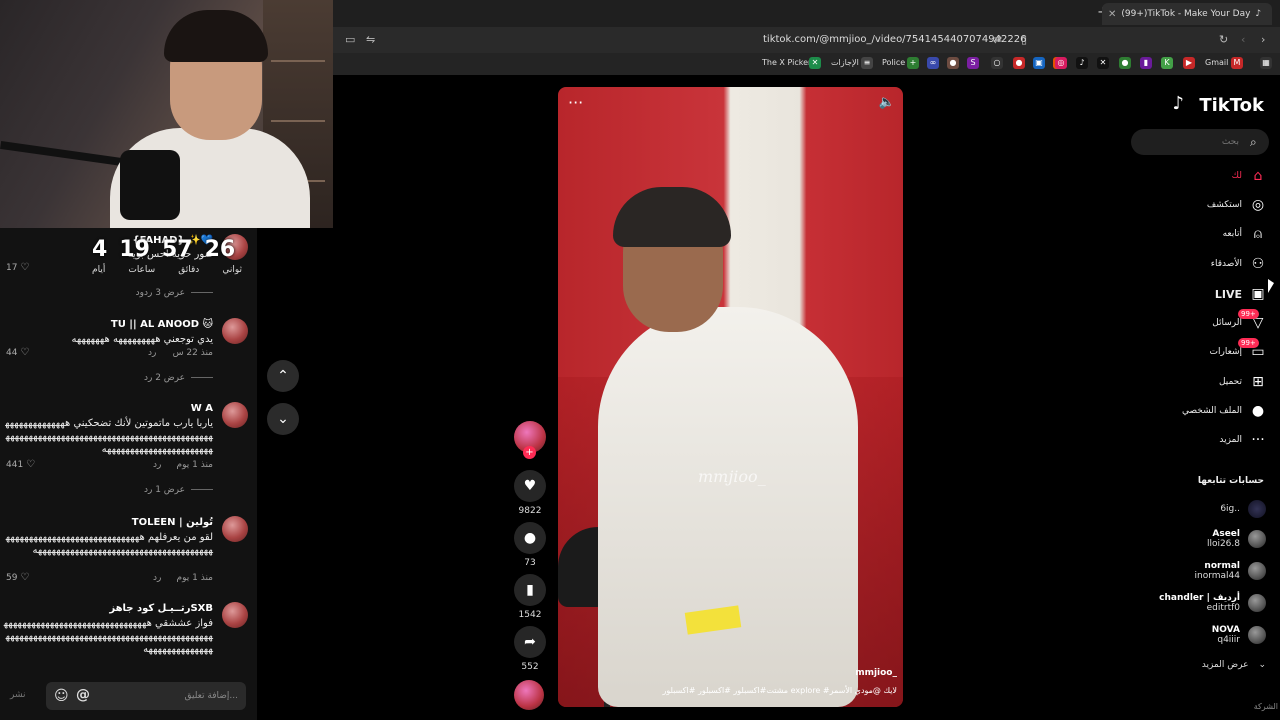 The width and height of the screenshot is (1280, 720). Describe the element at coordinates (876, 673) in the screenshot. I see `video-author: mmjioo_` at that location.